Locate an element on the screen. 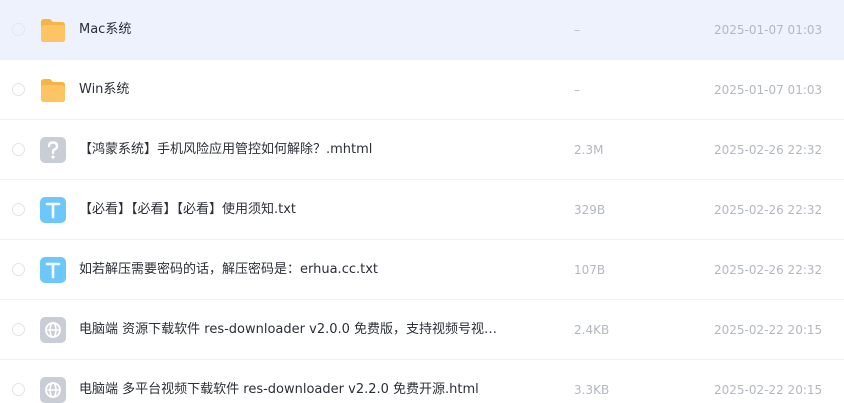 The image size is (844, 403). file-name: 如若解压需要密码的话，解压密码是：erhua.cc.txt is located at coordinates (228, 270).